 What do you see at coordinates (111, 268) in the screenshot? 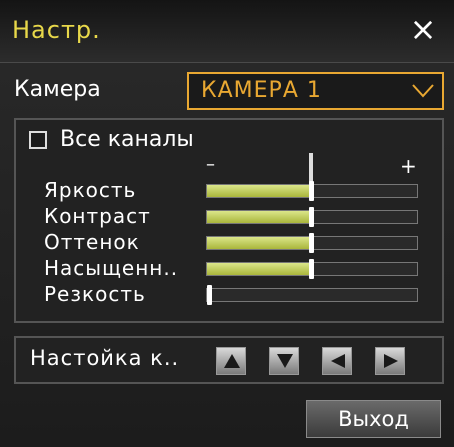
I see `saturation-label: Насыщенн..` at bounding box center [111, 268].